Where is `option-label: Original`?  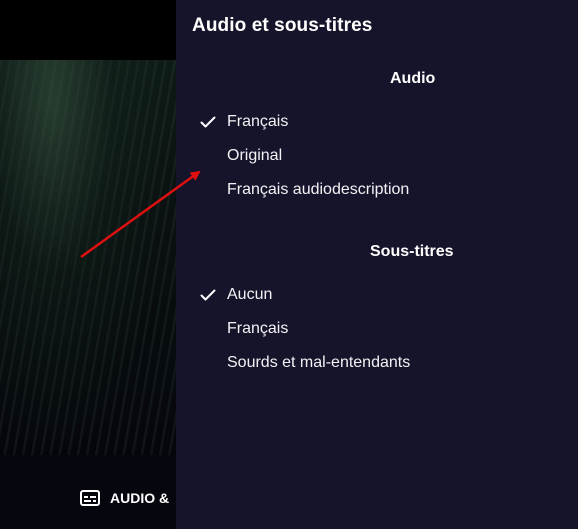 option-label: Original is located at coordinates (255, 155).